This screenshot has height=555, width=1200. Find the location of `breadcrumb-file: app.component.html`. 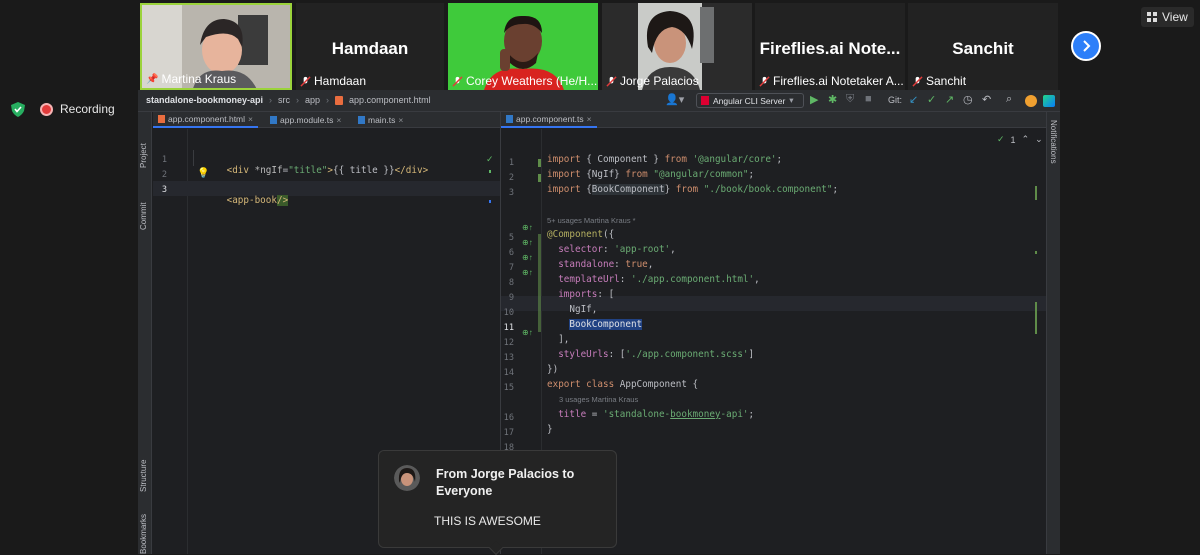

breadcrumb-file: app.component.html is located at coordinates (390, 100).